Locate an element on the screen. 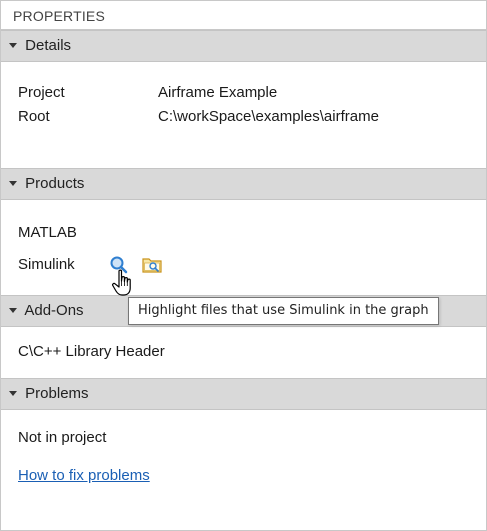  how-to-fix-problems-link: How to fix problems is located at coordinates (84, 475).